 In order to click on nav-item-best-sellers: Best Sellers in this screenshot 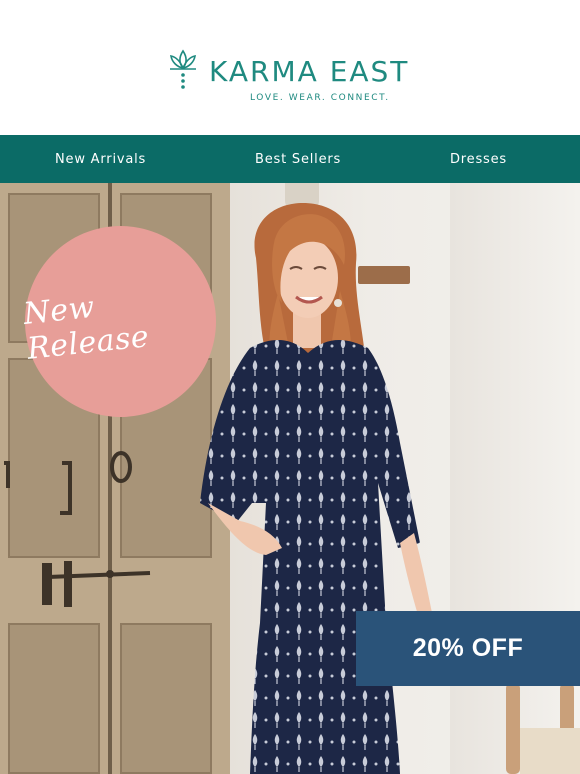, I will do `click(298, 159)`.